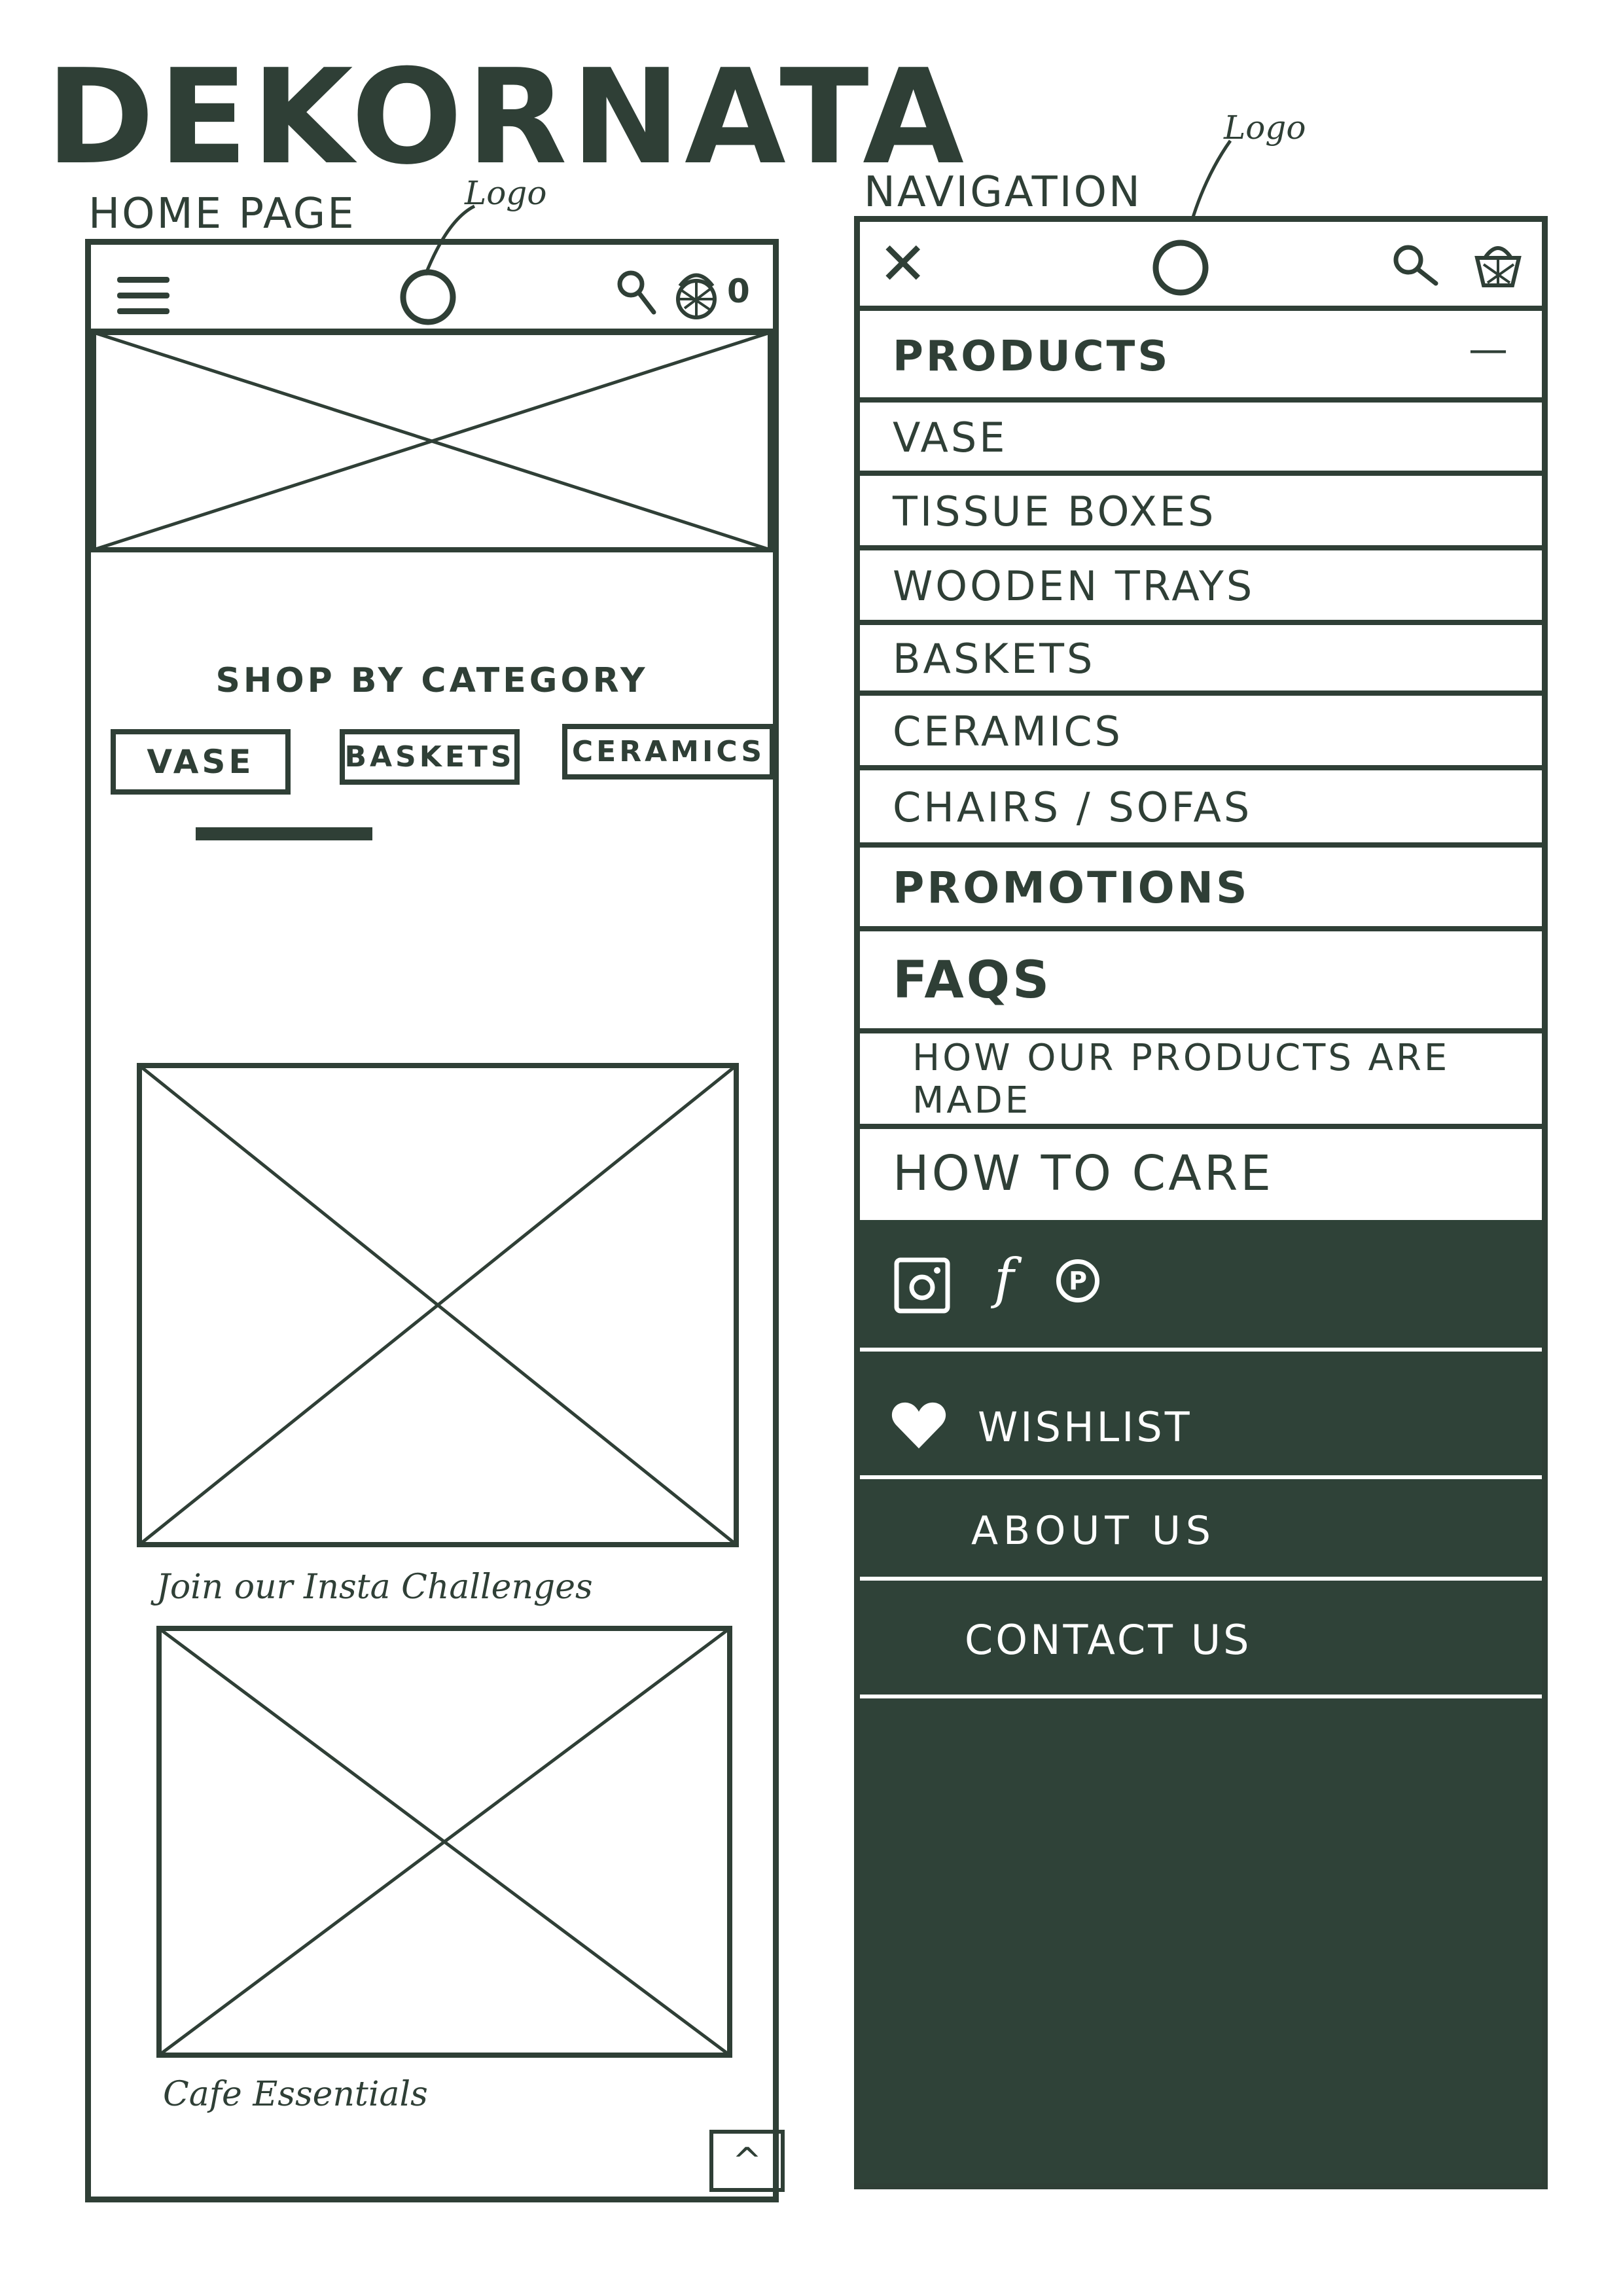 The image size is (1623, 2296). What do you see at coordinates (1201, 807) in the screenshot?
I see `nav-item-chairs-sofas: CHAIRS / SOFAS` at bounding box center [1201, 807].